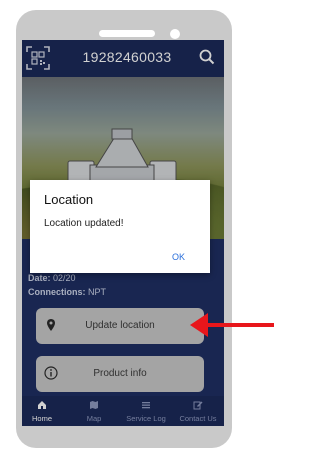  What do you see at coordinates (84, 223) in the screenshot?
I see `dialog-message: Location updated!` at bounding box center [84, 223].